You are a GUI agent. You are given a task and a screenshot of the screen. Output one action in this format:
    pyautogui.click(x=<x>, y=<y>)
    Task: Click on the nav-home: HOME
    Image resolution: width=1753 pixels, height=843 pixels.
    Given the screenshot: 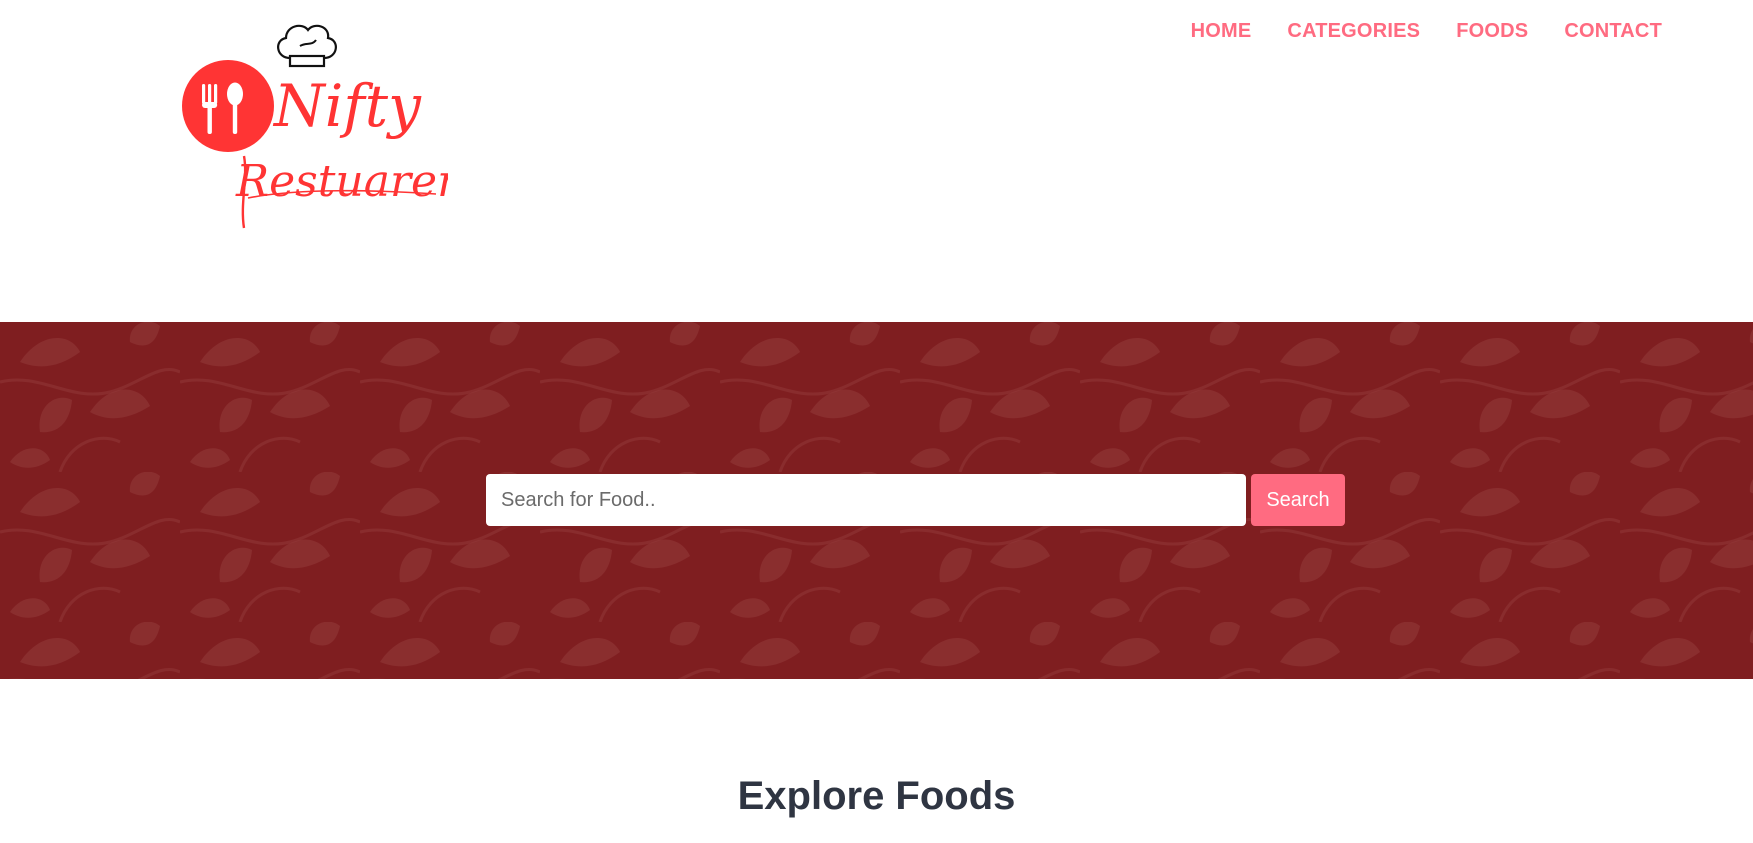 What is the action you would take?
    pyautogui.click(x=1221, y=31)
    